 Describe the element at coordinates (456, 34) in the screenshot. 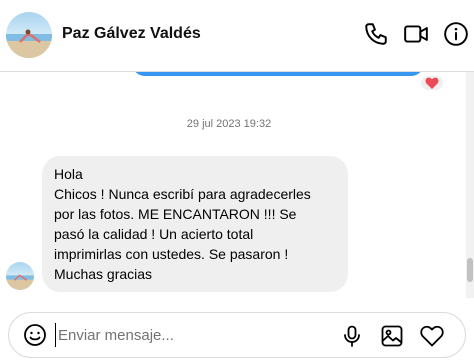

I see `info-icon` at that location.